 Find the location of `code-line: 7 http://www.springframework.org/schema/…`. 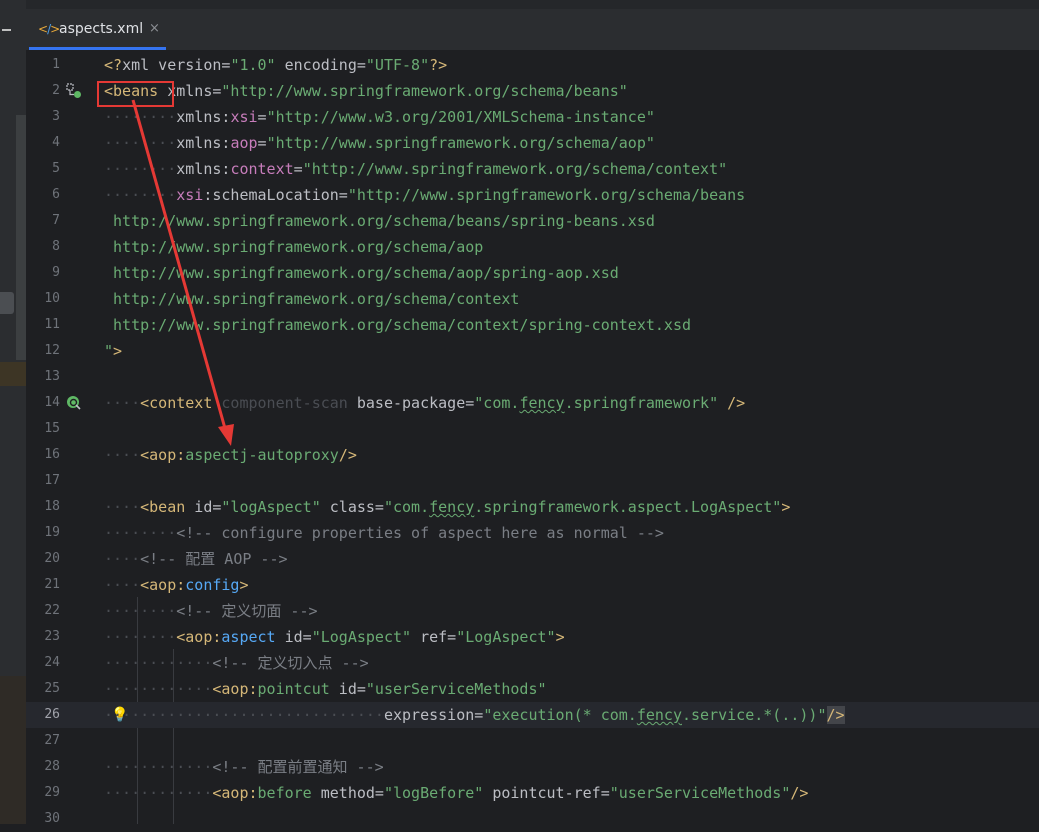

code-line: 7 http://www.springframework.org/schema/… is located at coordinates (532, 221).